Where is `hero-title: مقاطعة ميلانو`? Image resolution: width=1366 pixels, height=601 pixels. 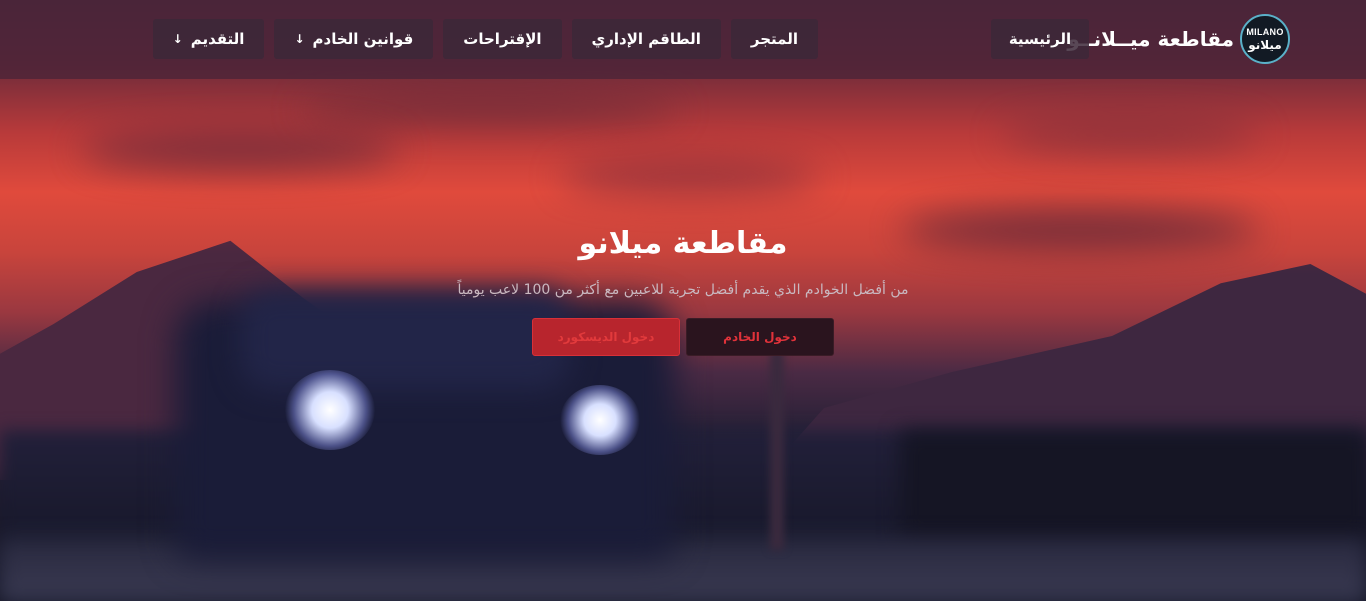 hero-title: مقاطعة ميلانو is located at coordinates (683, 243).